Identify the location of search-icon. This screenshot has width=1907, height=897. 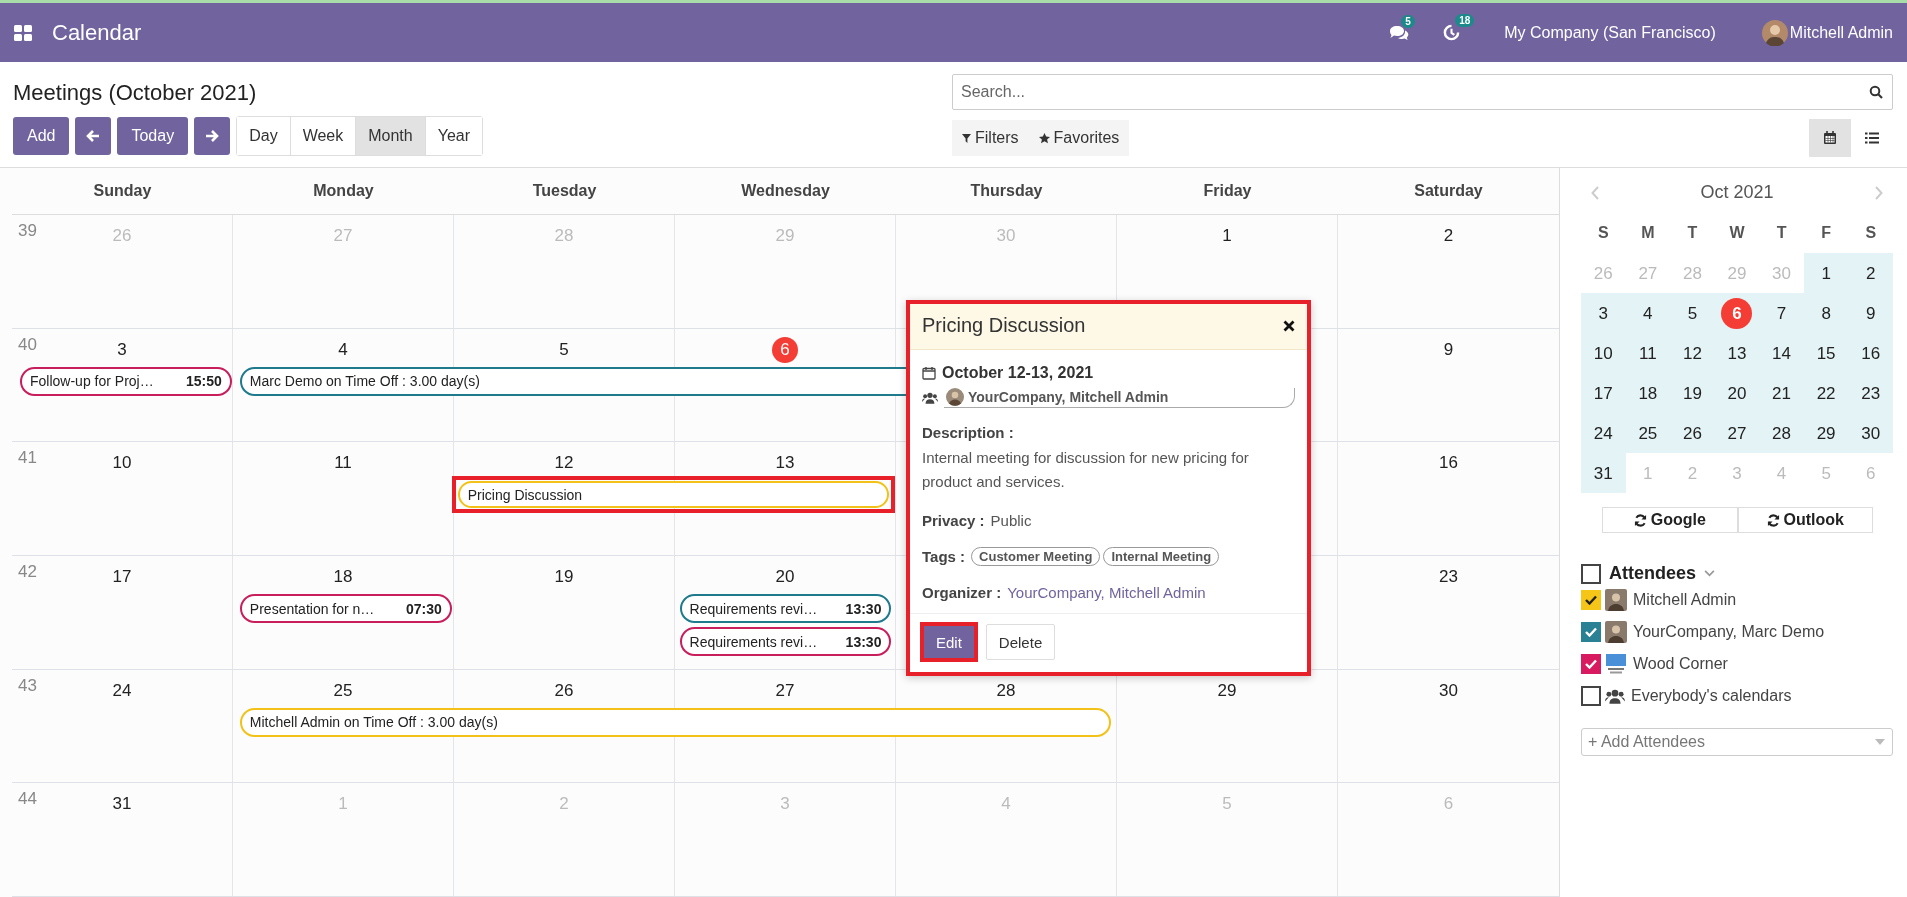
(1876, 92).